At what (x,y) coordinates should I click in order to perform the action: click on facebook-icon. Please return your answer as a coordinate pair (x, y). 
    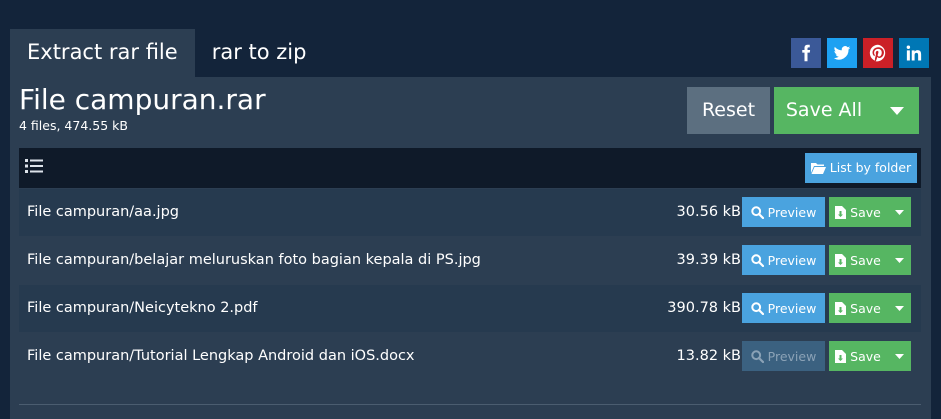
    Looking at the image, I should click on (806, 53).